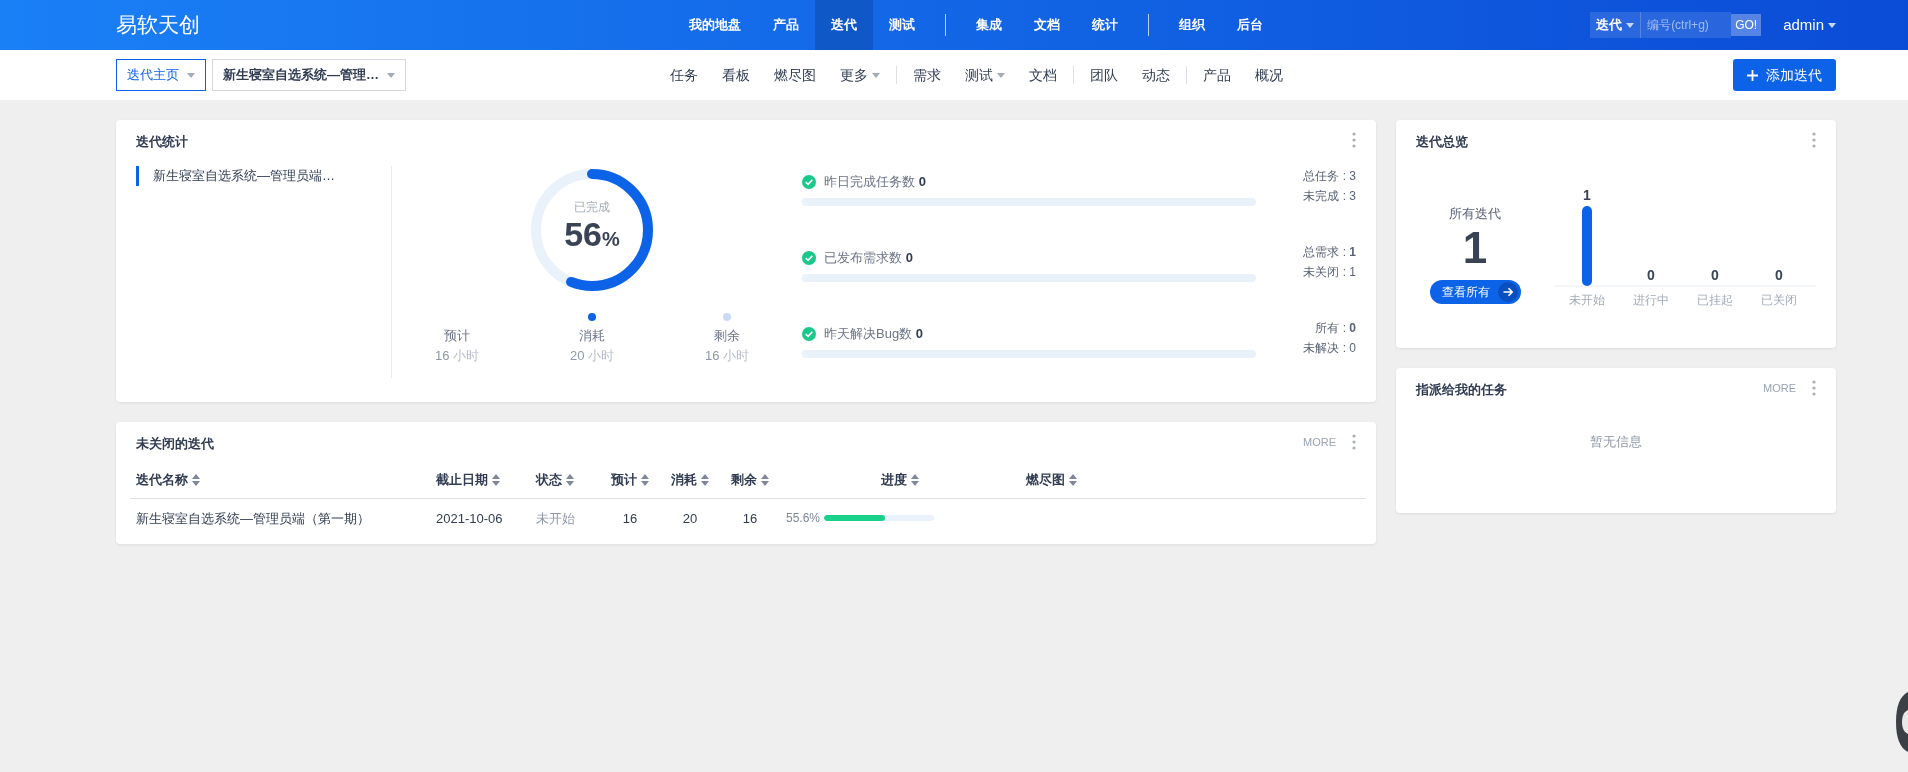 The image size is (1908, 772). I want to click on hours-label: 预计, so click(457, 336).